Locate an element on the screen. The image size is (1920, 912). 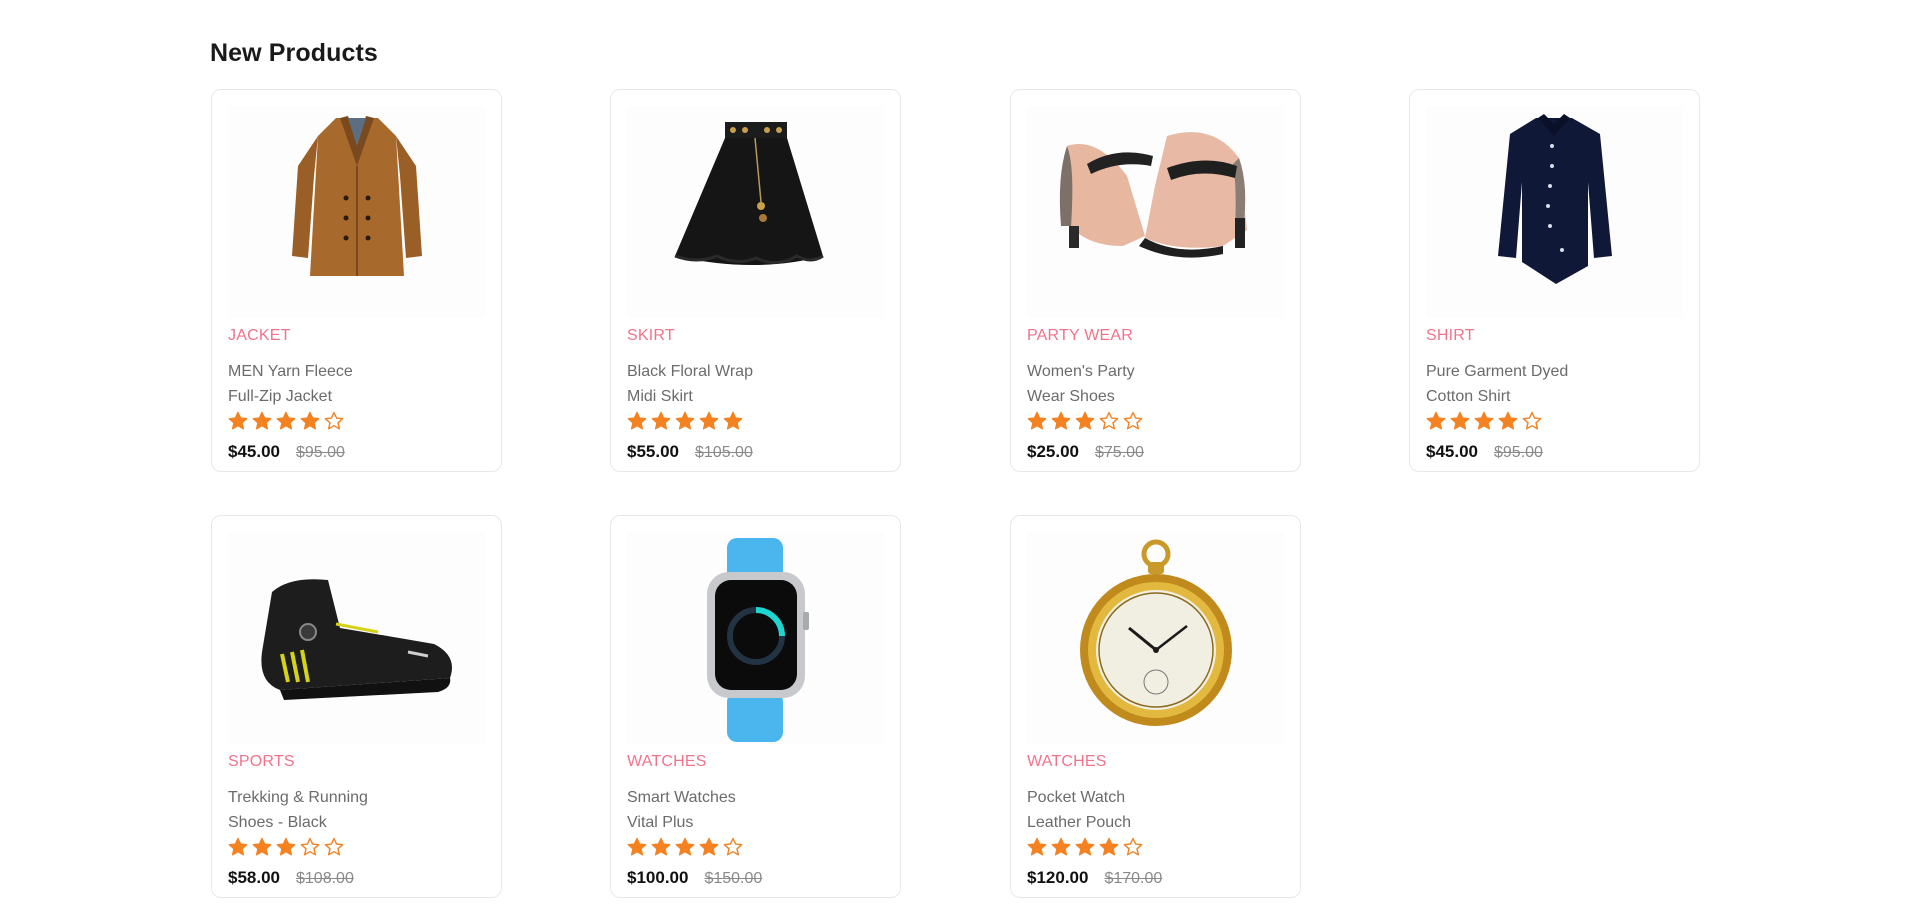
product-title: Smart Watches Vital Plus is located at coordinates (752, 810).